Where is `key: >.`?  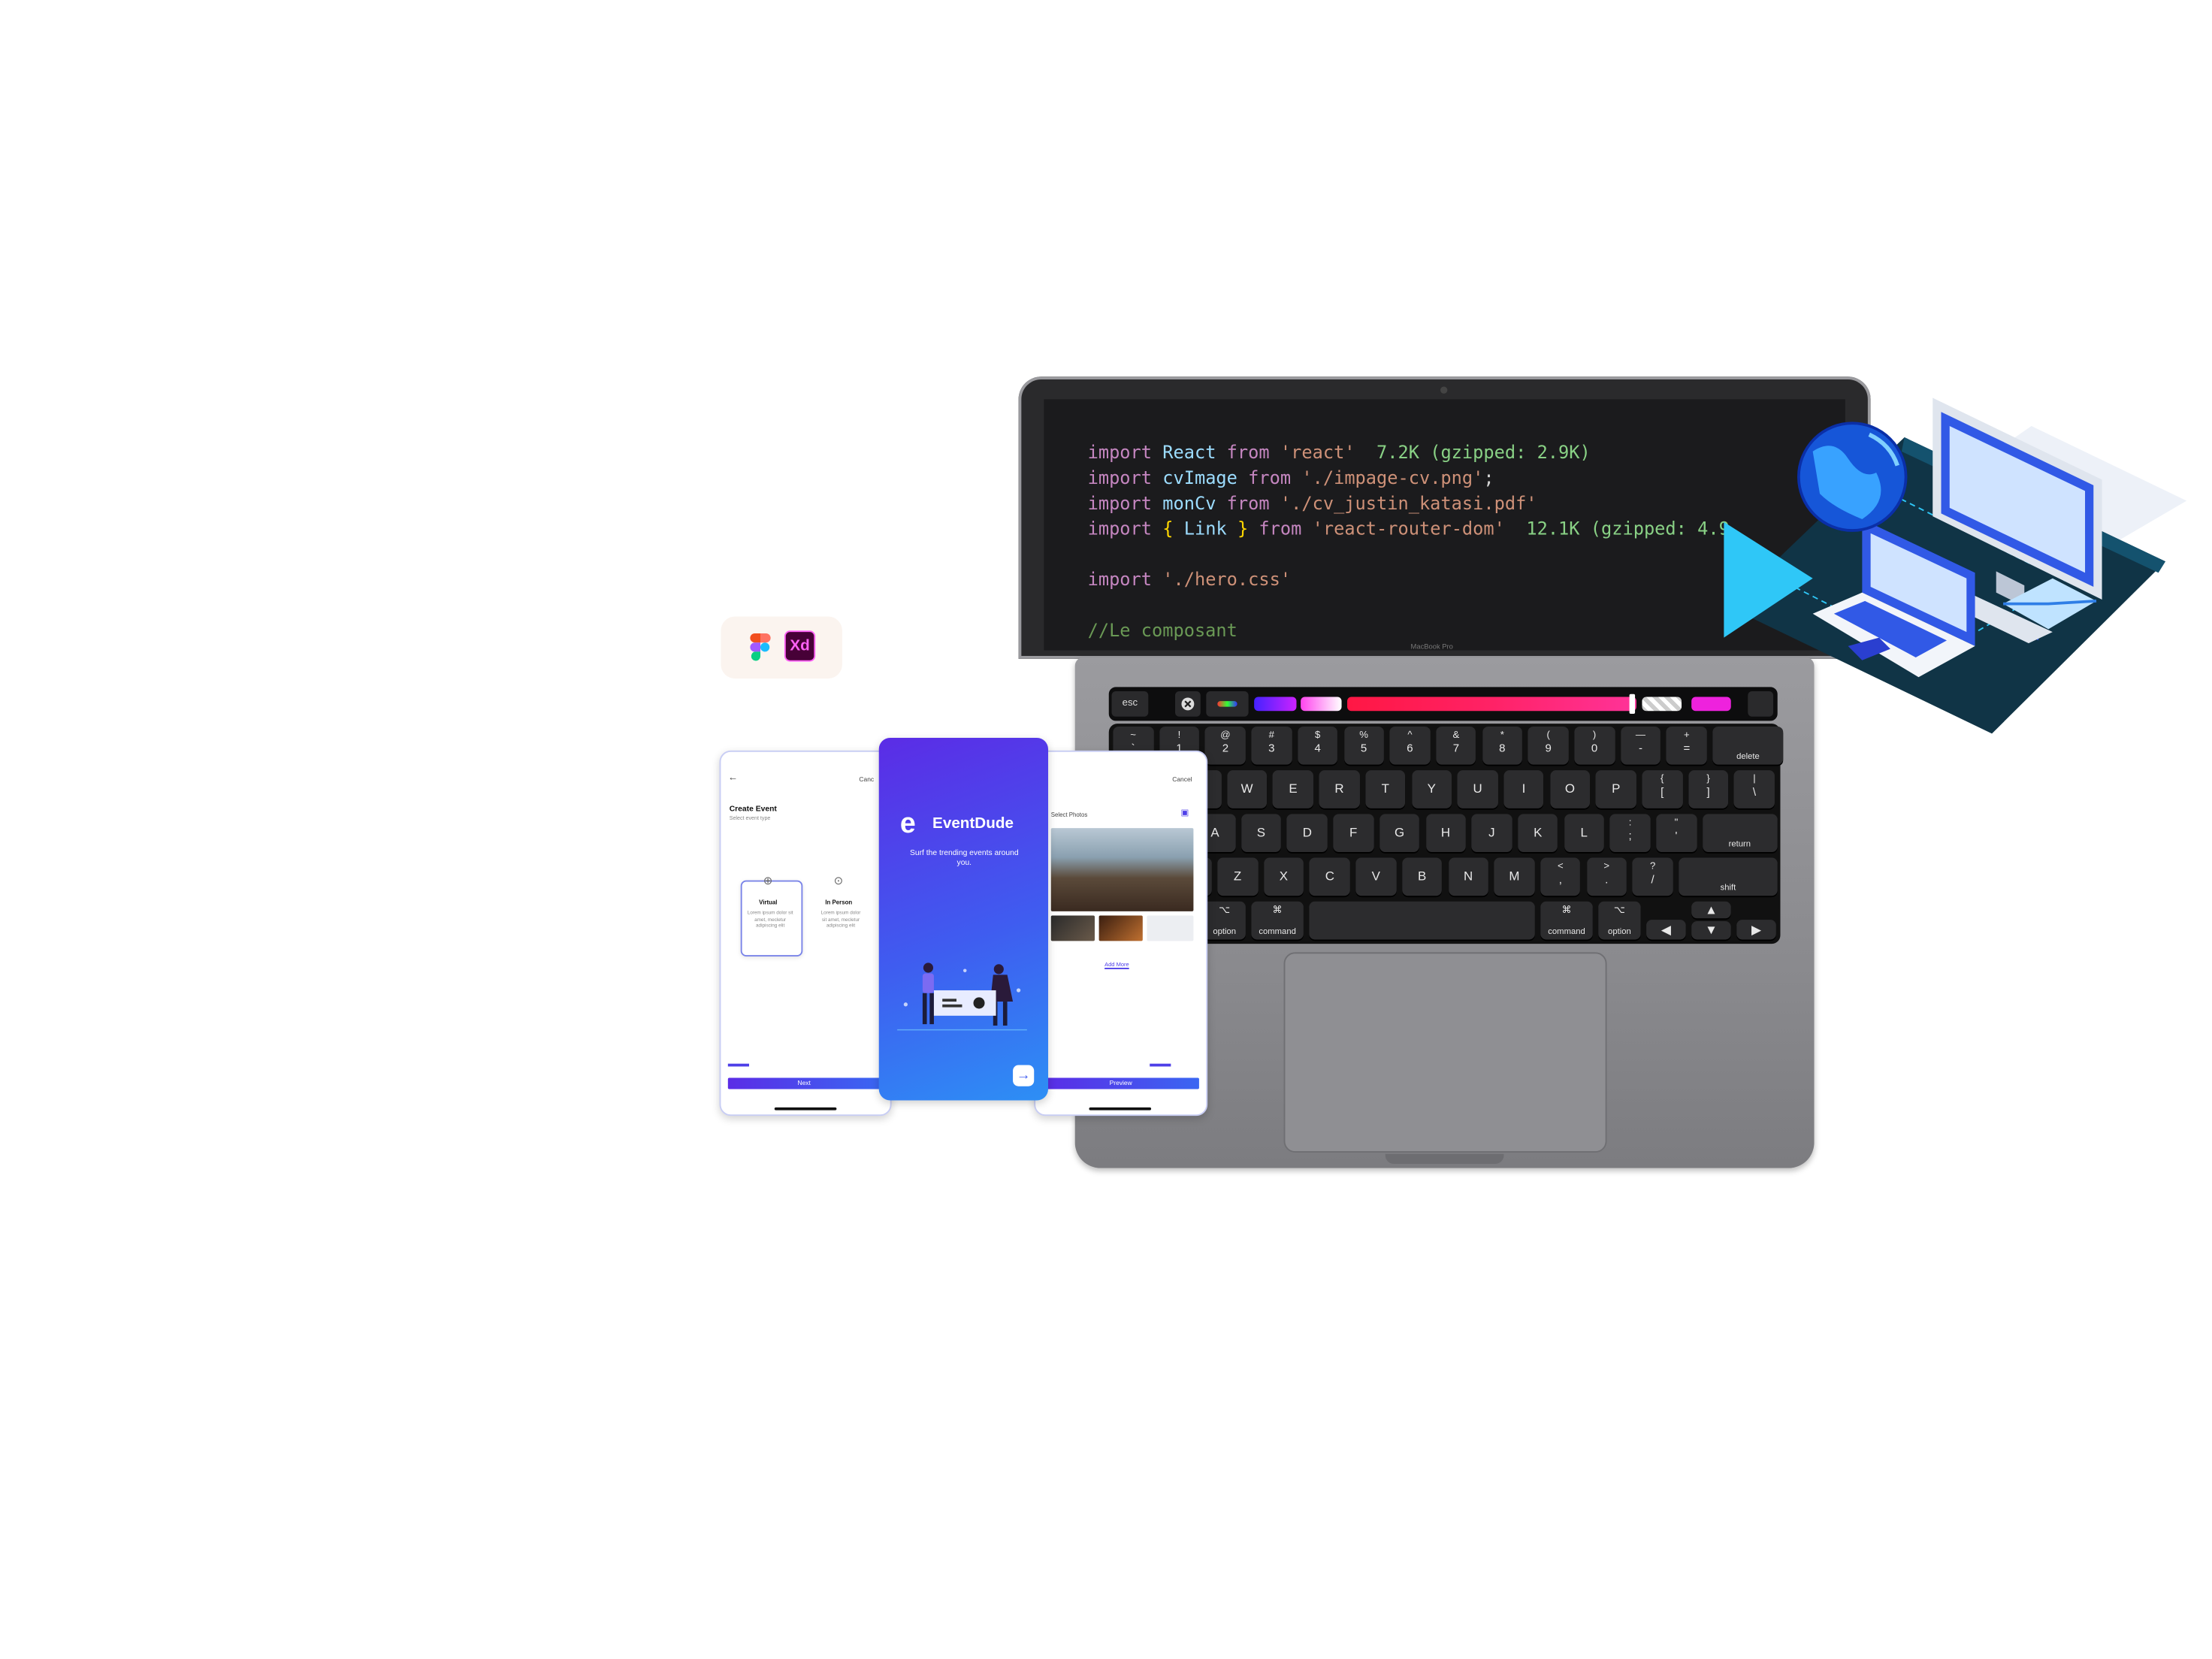
key: >. is located at coordinates (1607, 876).